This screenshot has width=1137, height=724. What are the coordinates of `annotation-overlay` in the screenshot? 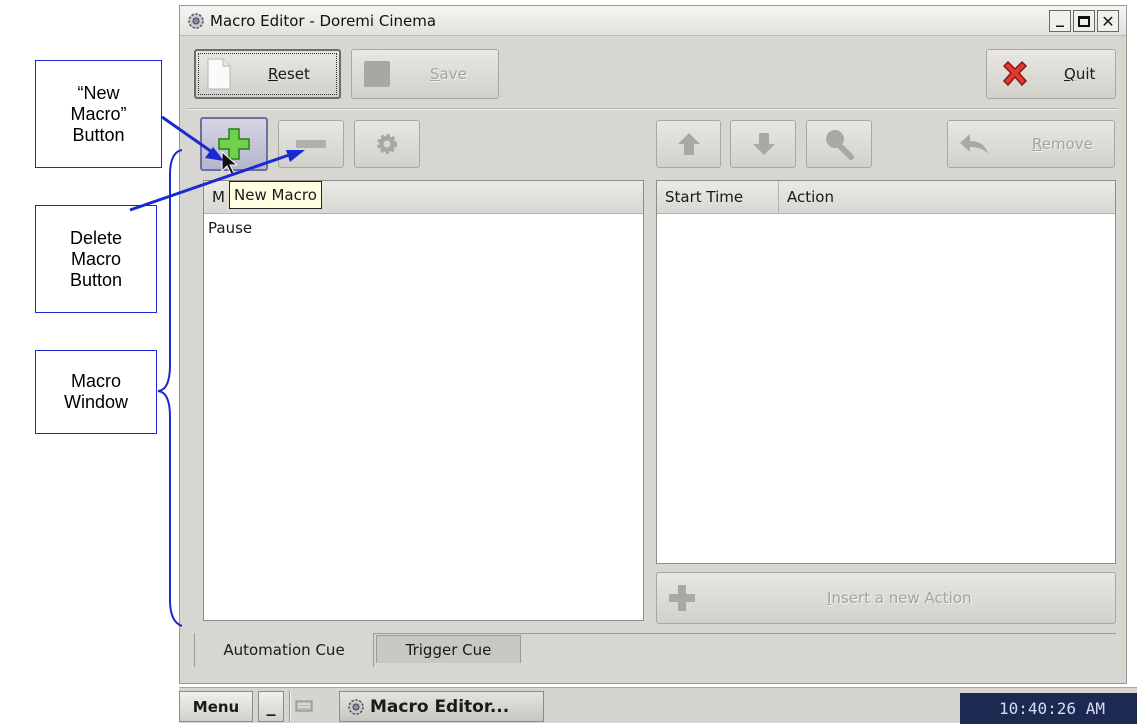 It's located at (217, 371).